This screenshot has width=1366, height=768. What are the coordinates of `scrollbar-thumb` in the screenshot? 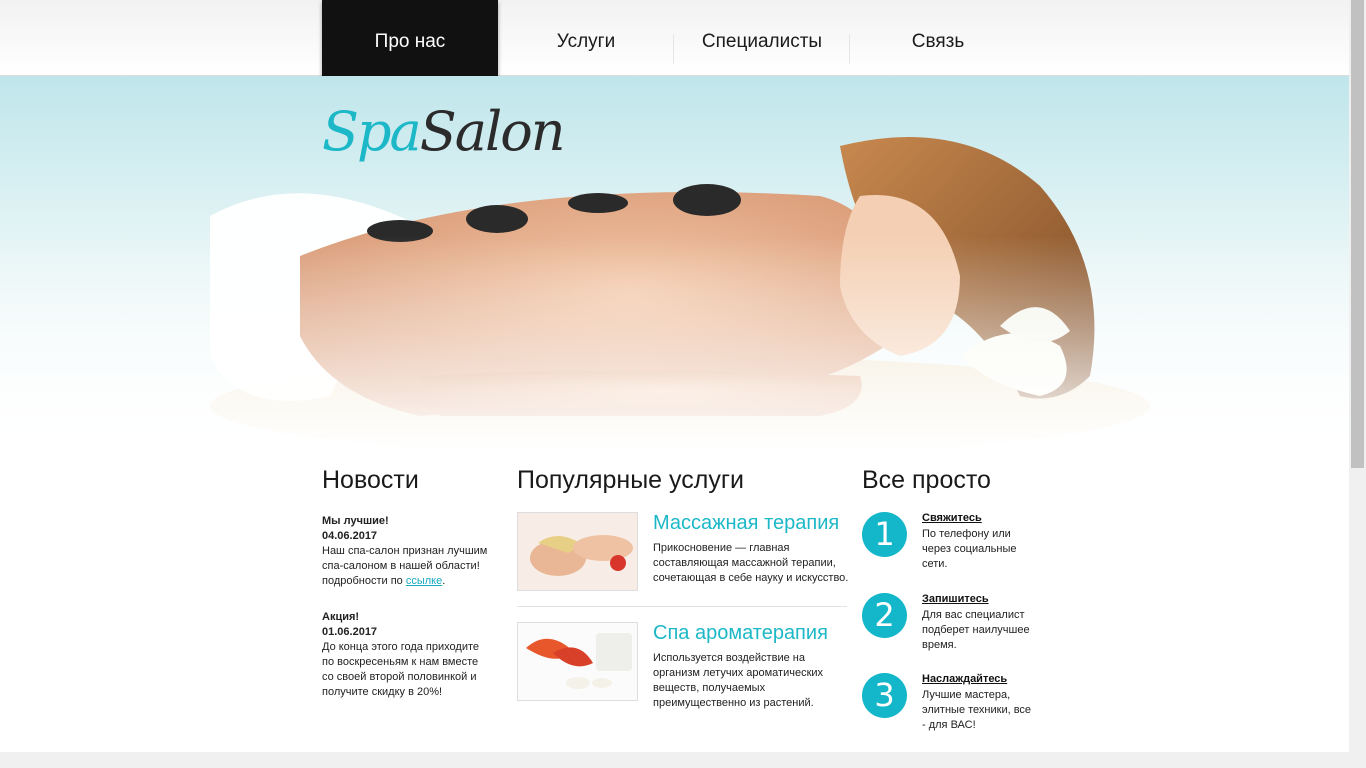 It's located at (1357, 234).